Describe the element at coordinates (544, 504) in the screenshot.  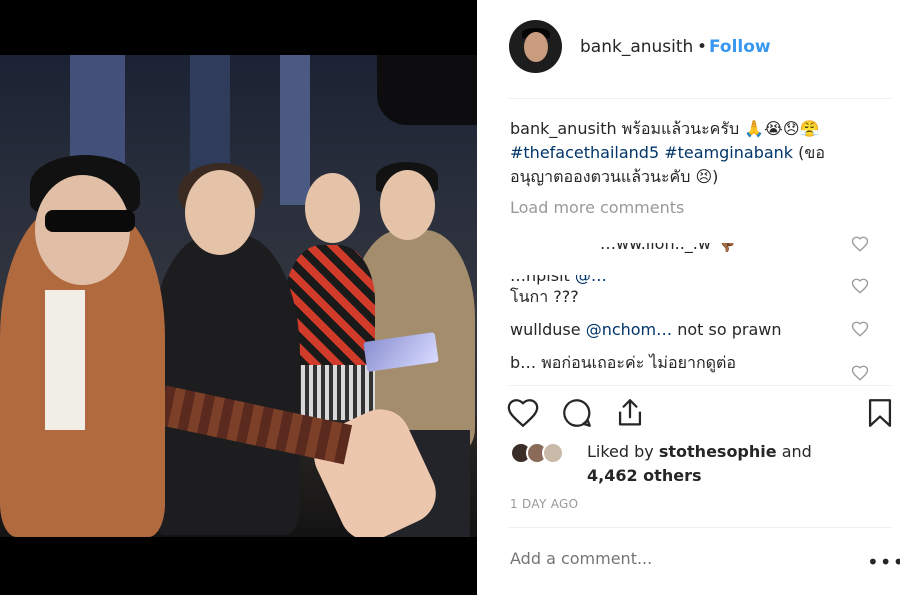
I see `post-timestamp: 1 DAY AGO` at that location.